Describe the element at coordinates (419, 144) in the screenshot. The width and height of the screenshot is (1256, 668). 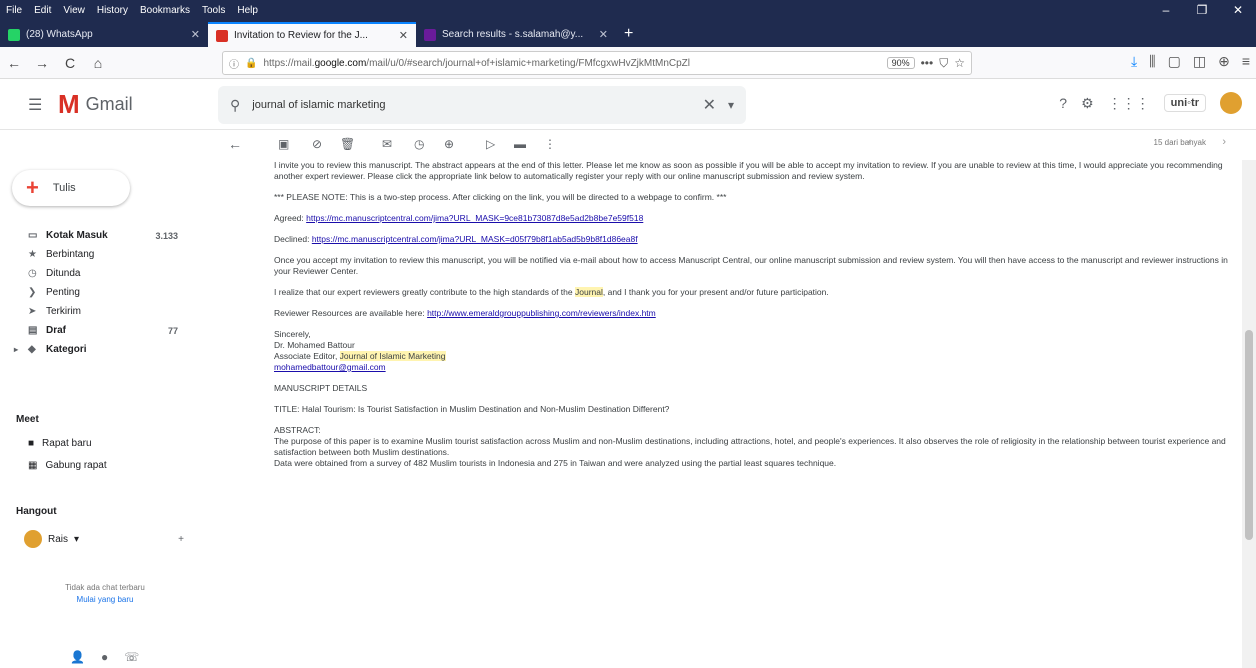
I see `snooze-icon: ◷` at that location.